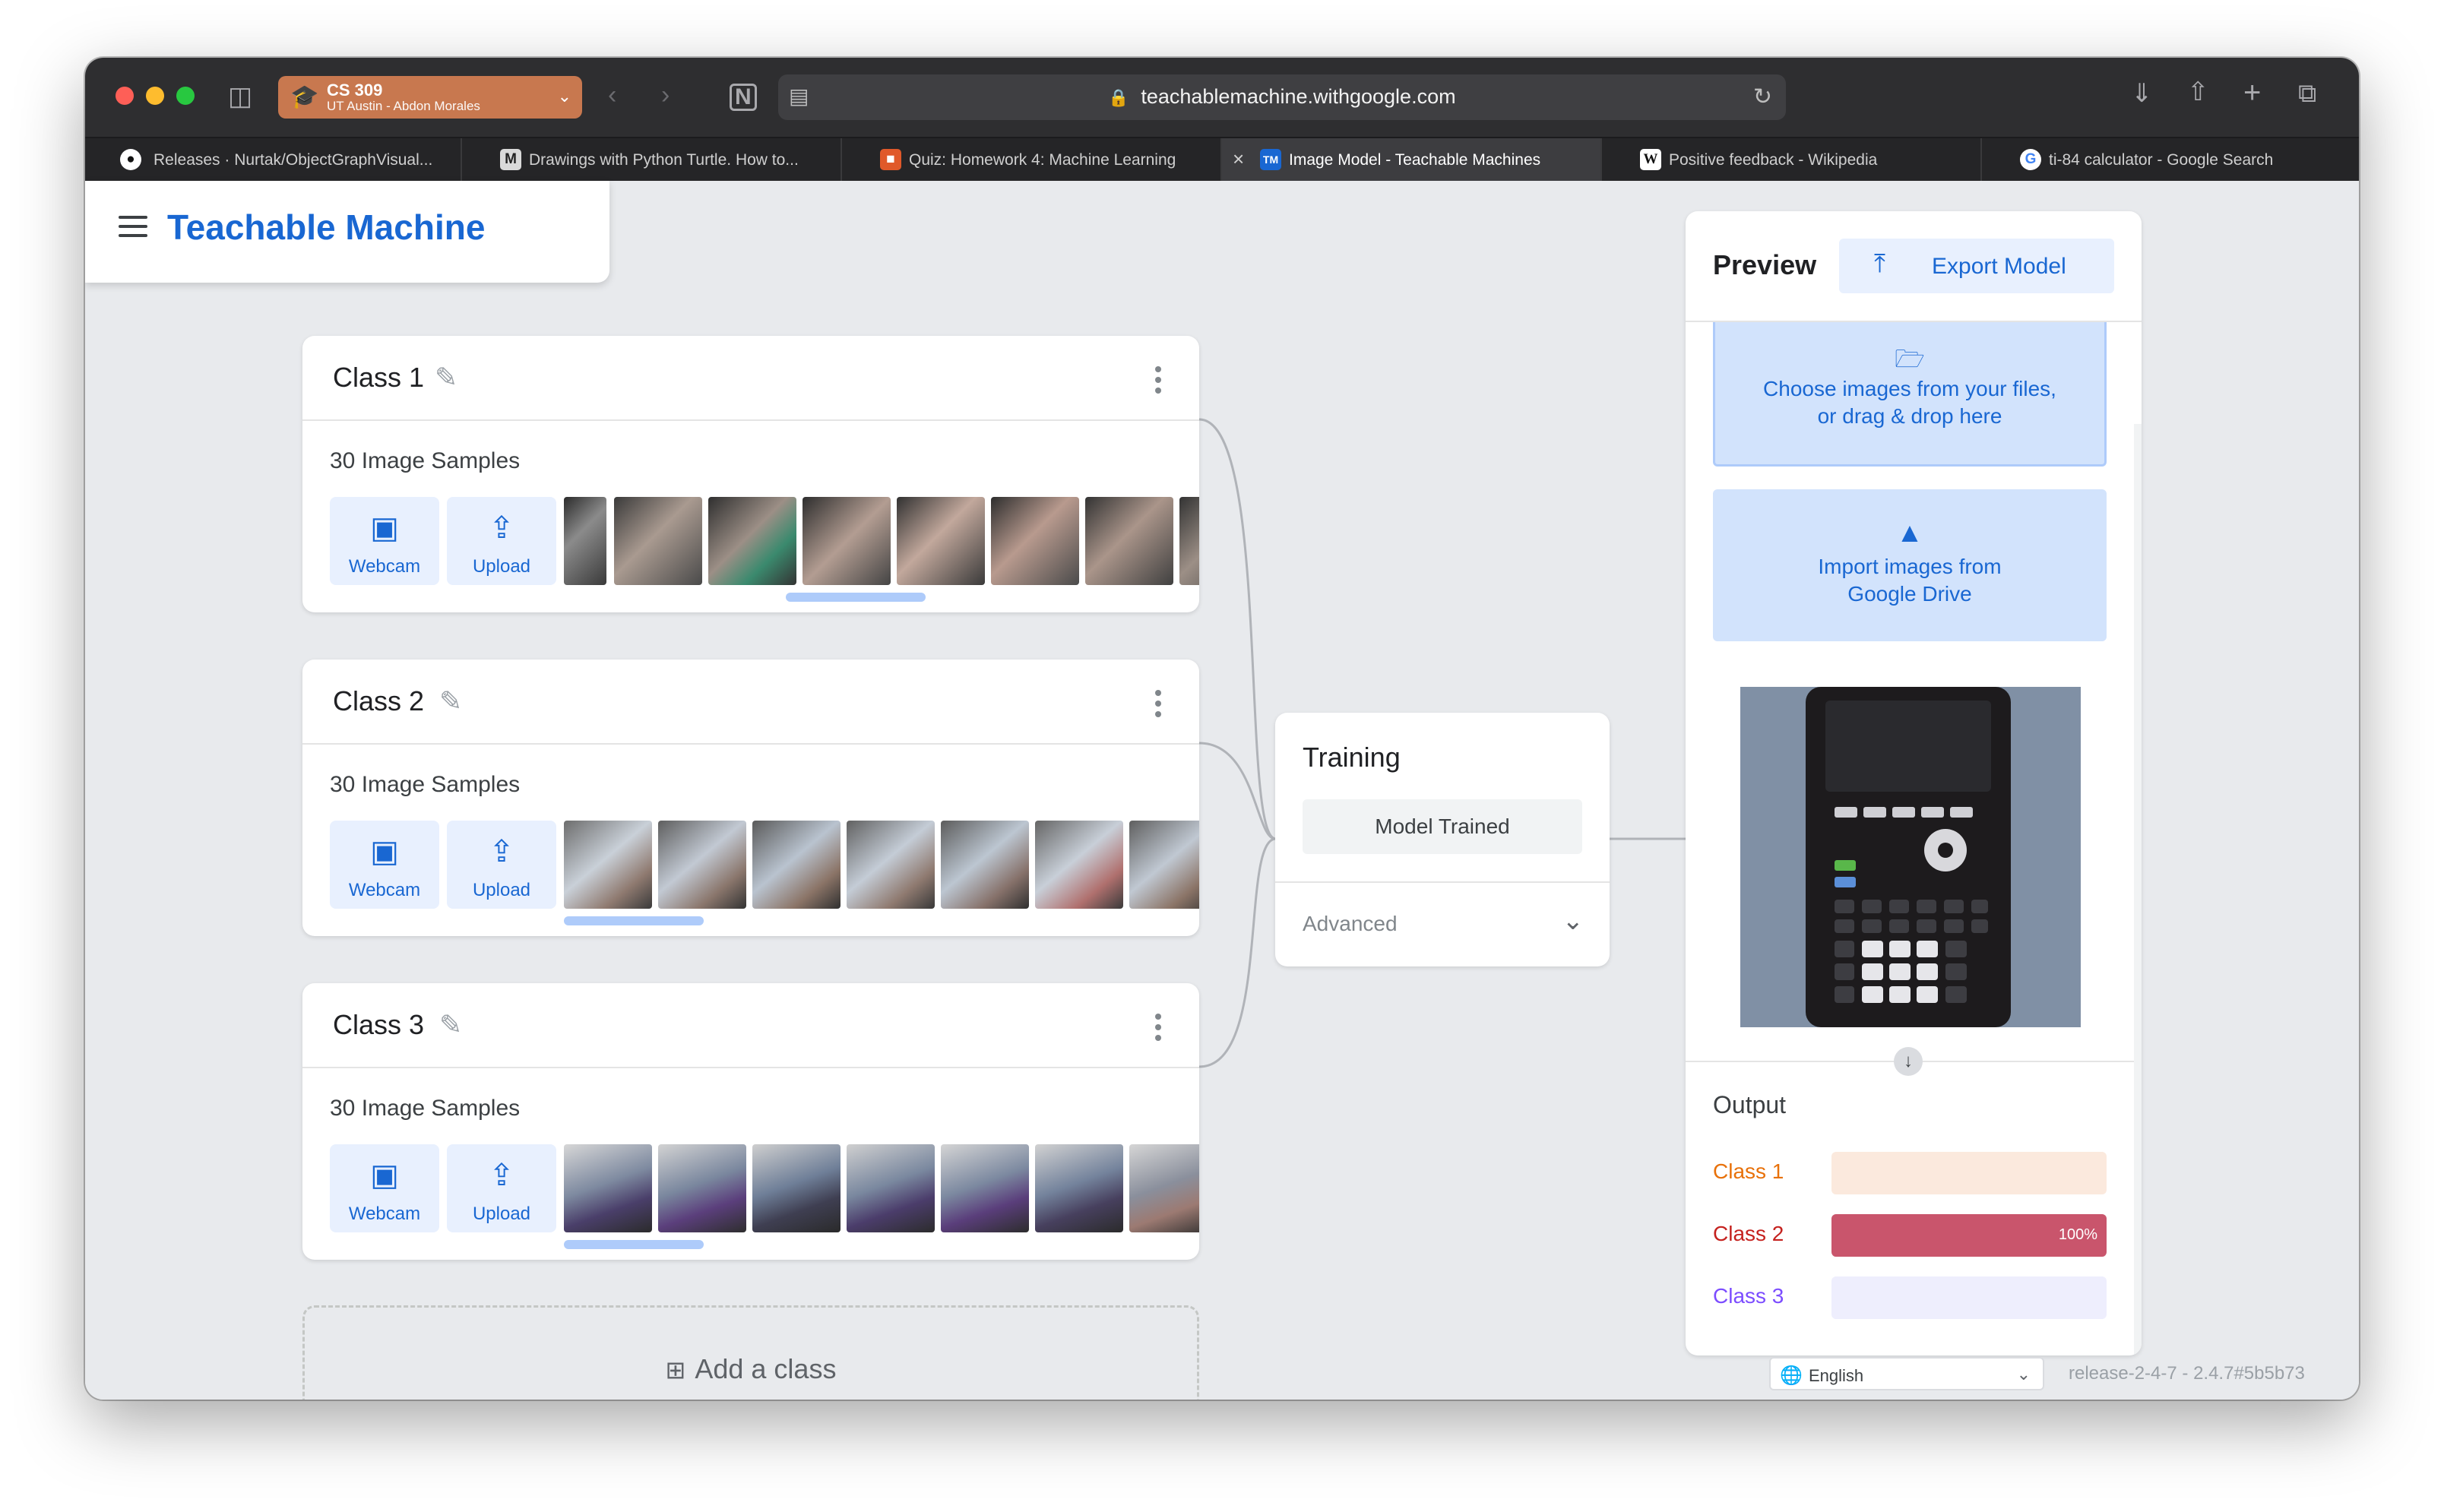 This screenshot has height=1512, width=2444. I want to click on output-percent: 100%, so click(2077, 1234).